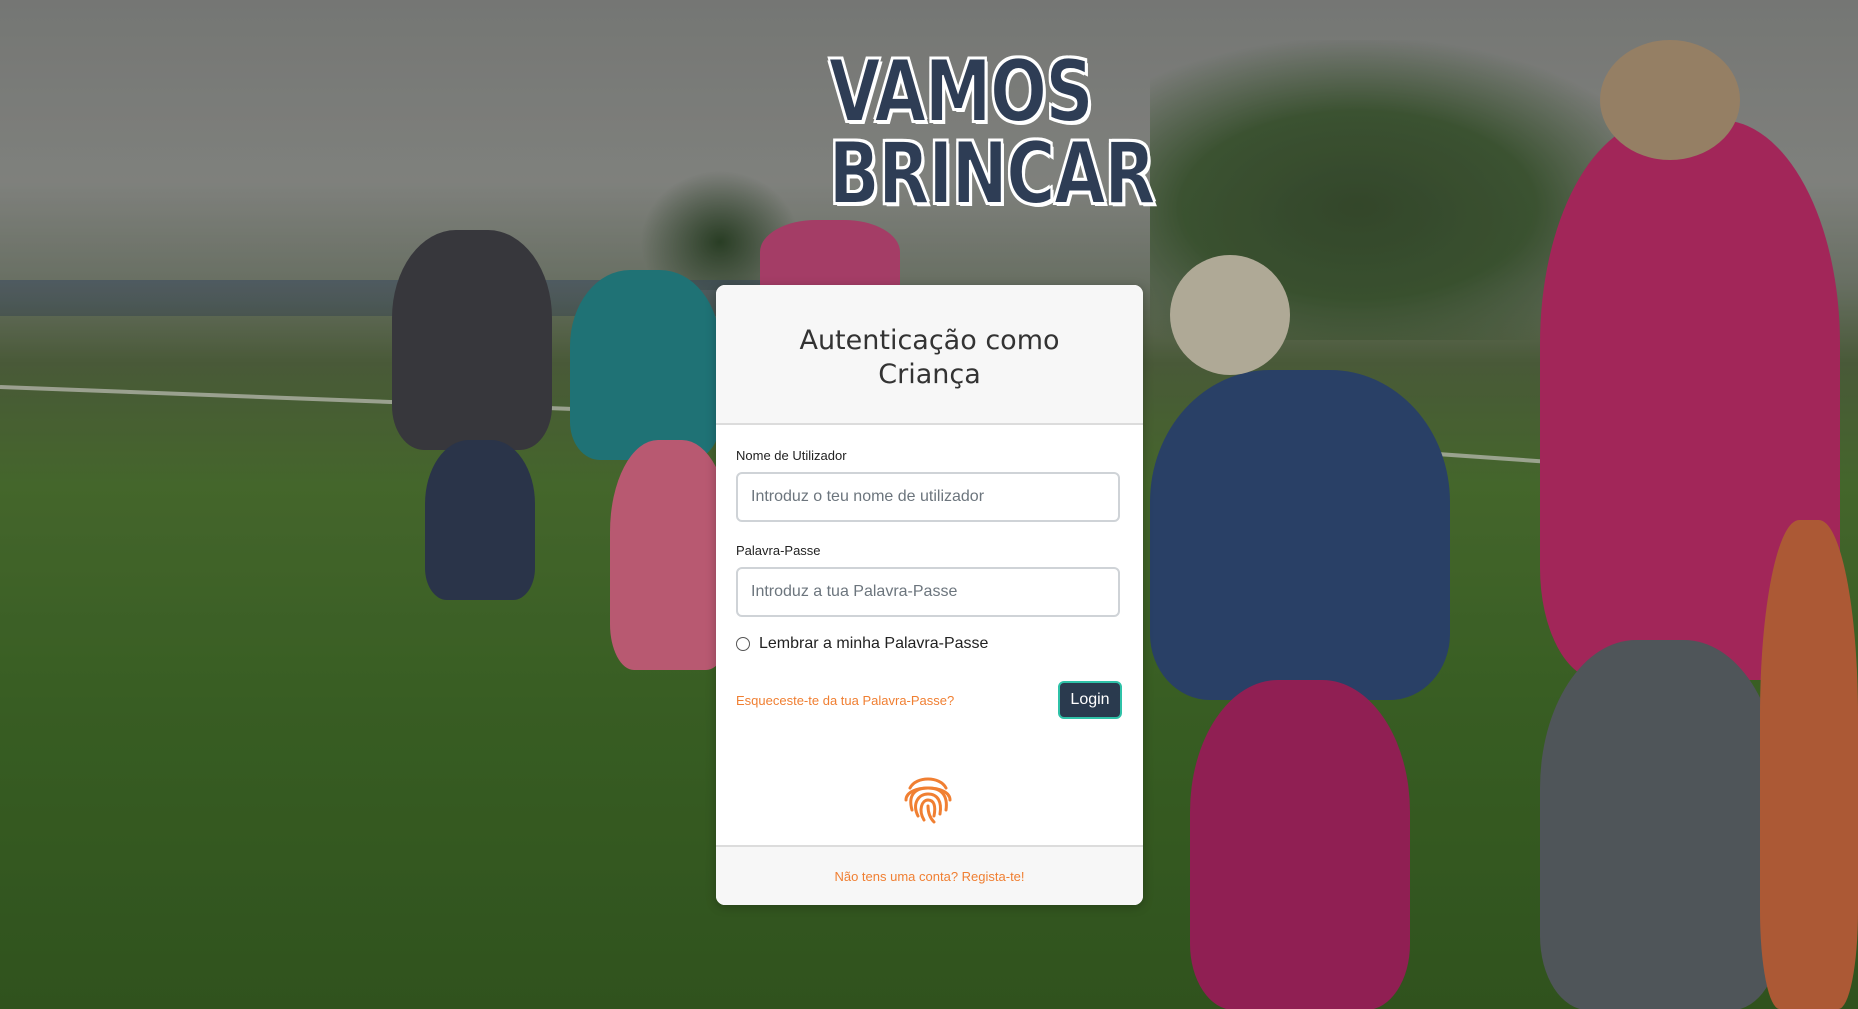 This screenshot has height=1009, width=1858. I want to click on card-footer: Não tens uma conta? Regista-te!, so click(929, 875).